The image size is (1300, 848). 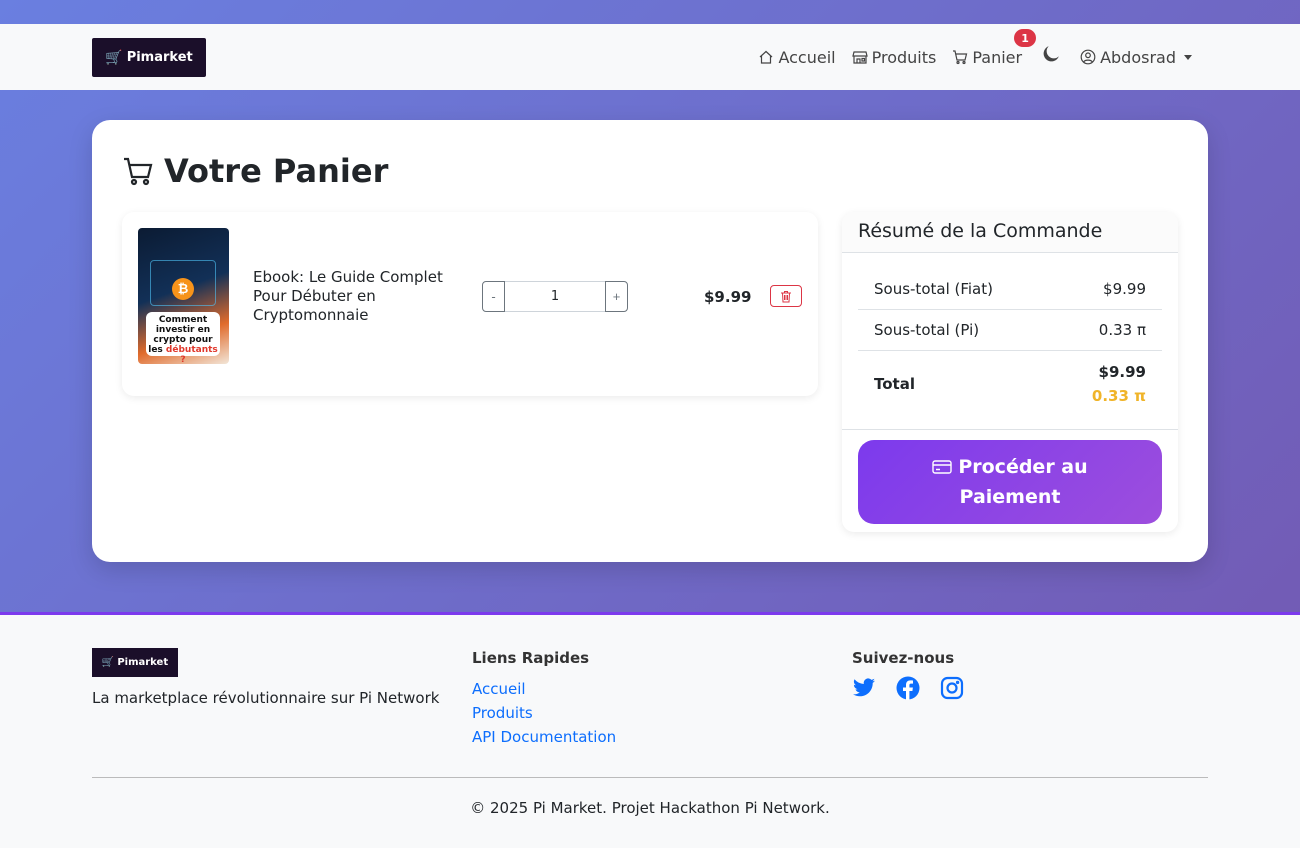 I want to click on quantity-input, so click(x=555, y=296).